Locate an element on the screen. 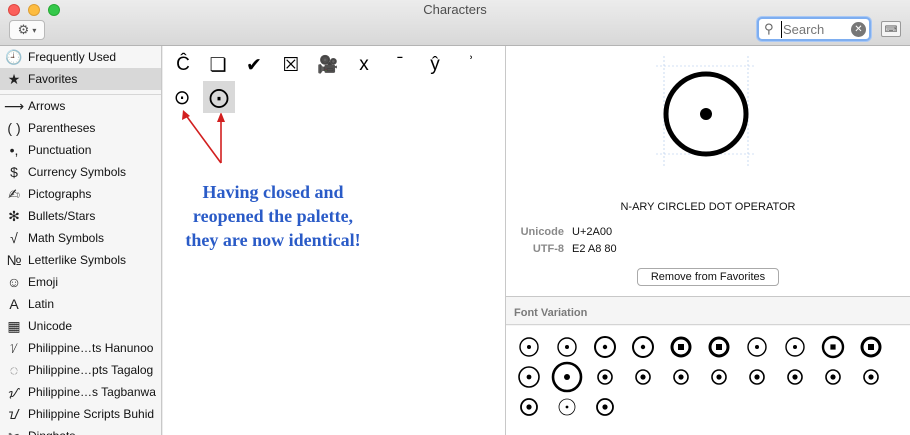  favorite-character: ❏ is located at coordinates (218, 65).